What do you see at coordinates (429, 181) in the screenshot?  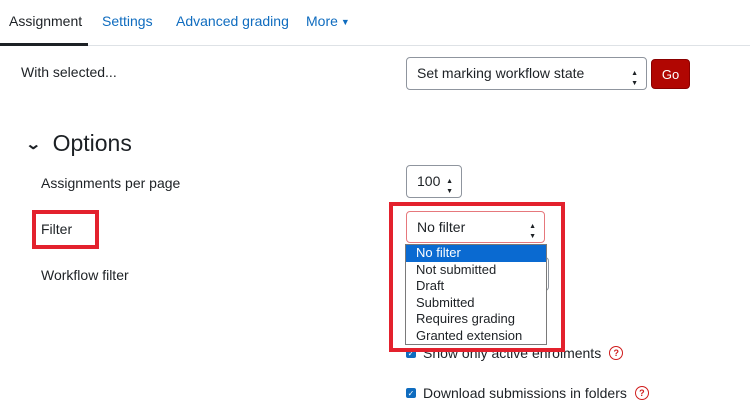 I see `per-page-value: 100` at bounding box center [429, 181].